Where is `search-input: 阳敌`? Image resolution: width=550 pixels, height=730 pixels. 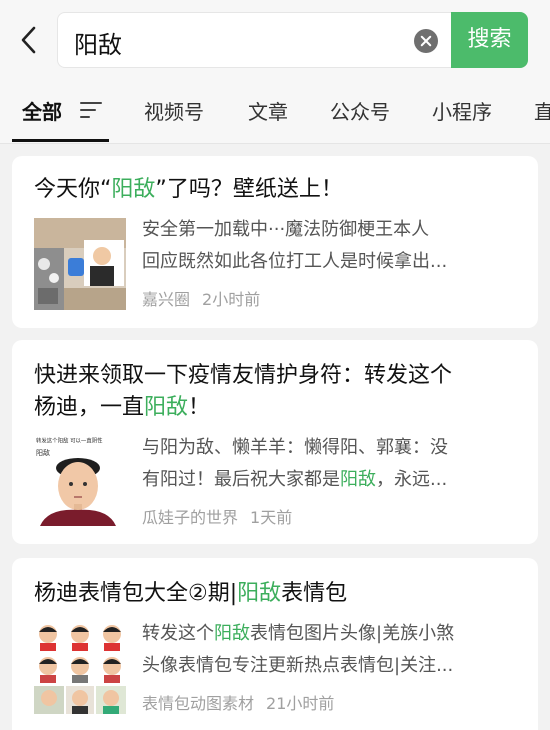
search-input: 阳敌 is located at coordinates (254, 40).